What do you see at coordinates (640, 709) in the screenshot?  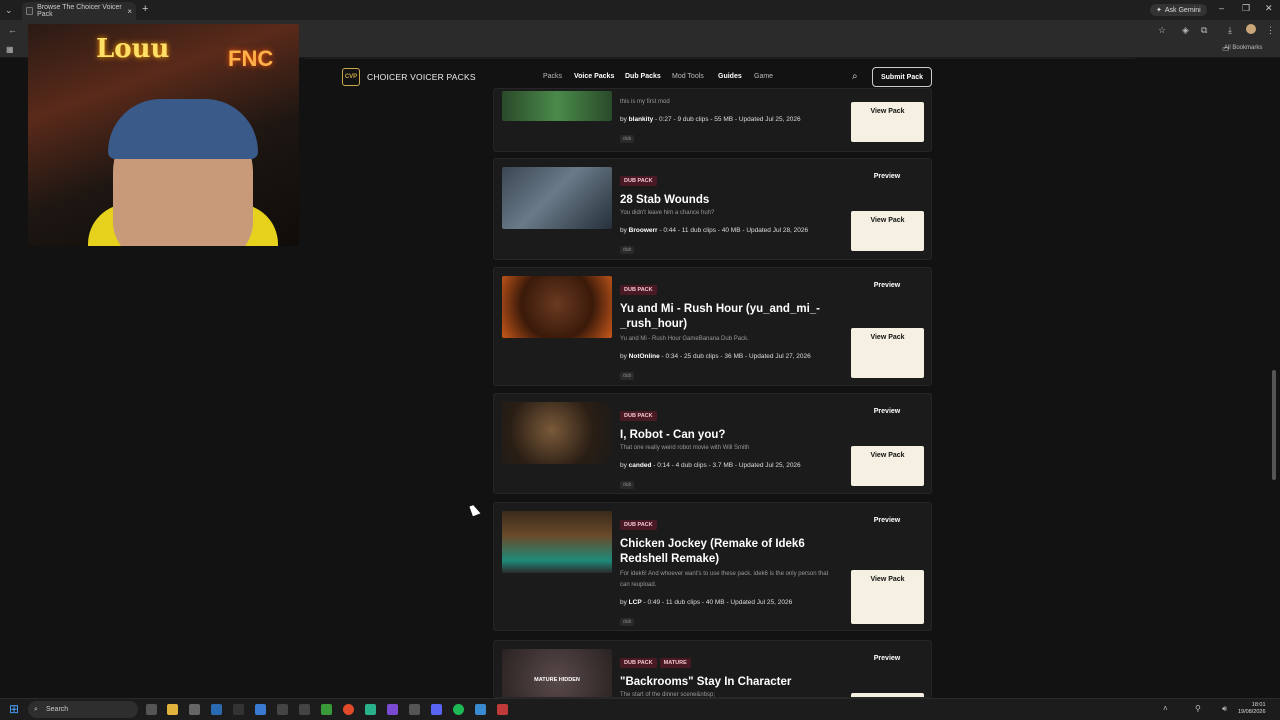 I see `taskbar: ⊞ ⌕ Search ˄ ⚲ 🔊︎ 18:01 19/08/2026` at bounding box center [640, 709].